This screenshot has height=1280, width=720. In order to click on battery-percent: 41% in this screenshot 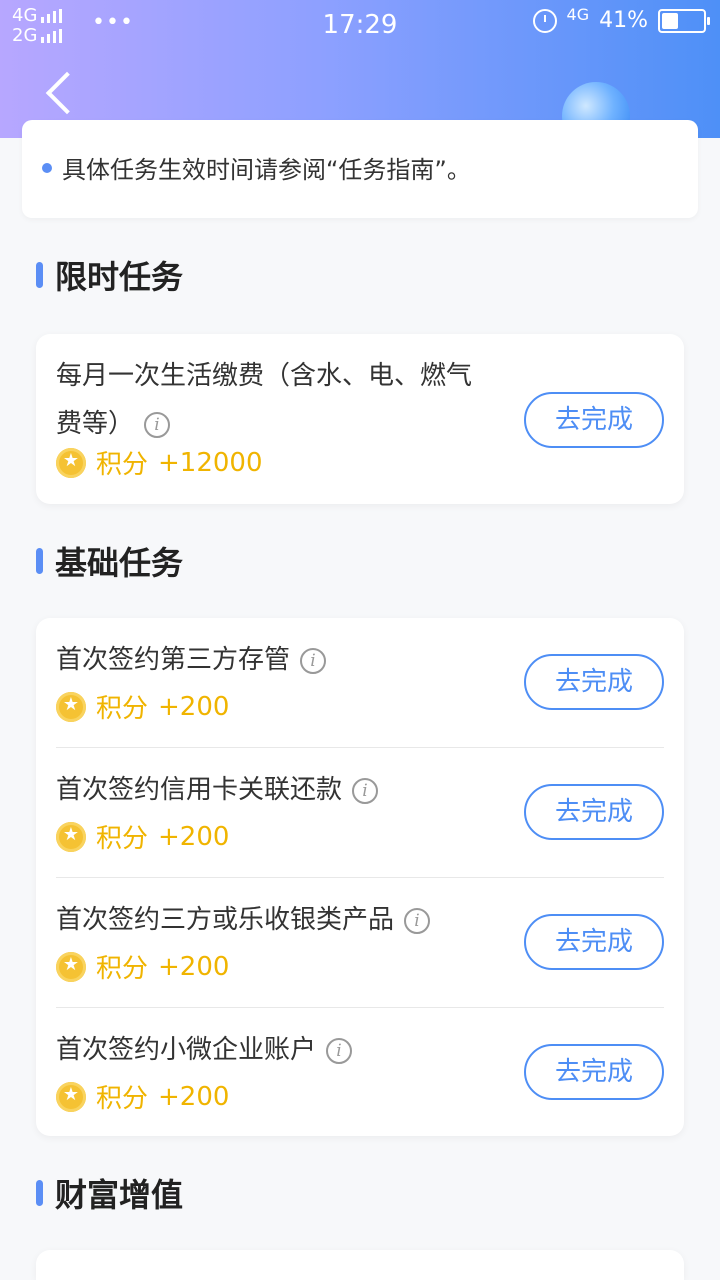, I will do `click(623, 20)`.